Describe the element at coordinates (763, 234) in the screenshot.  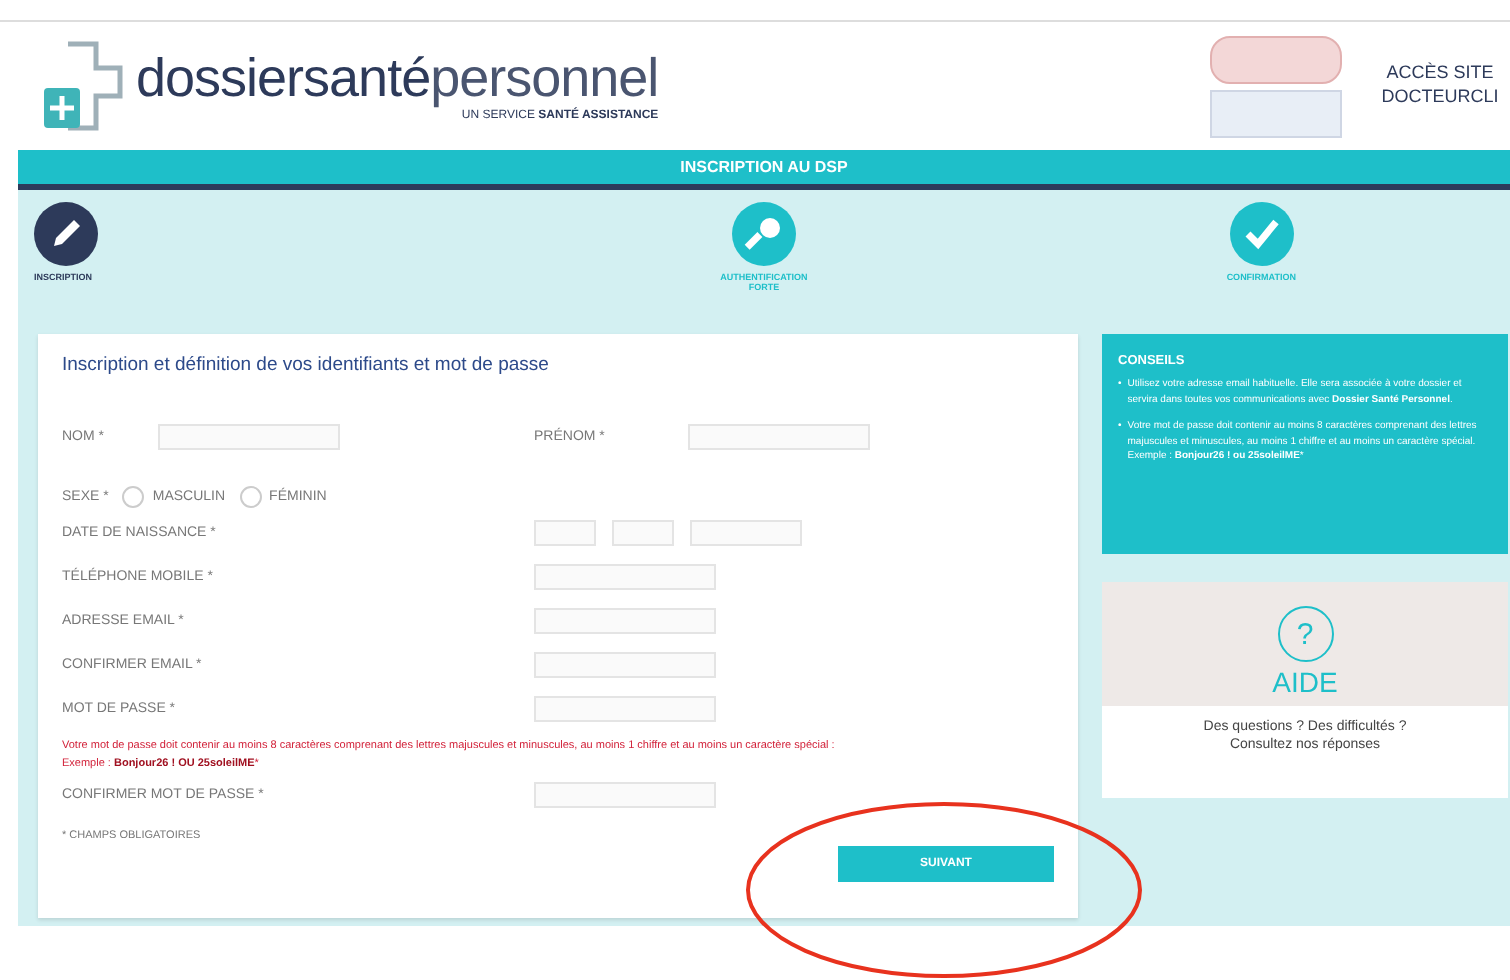
I see `key-icon` at that location.